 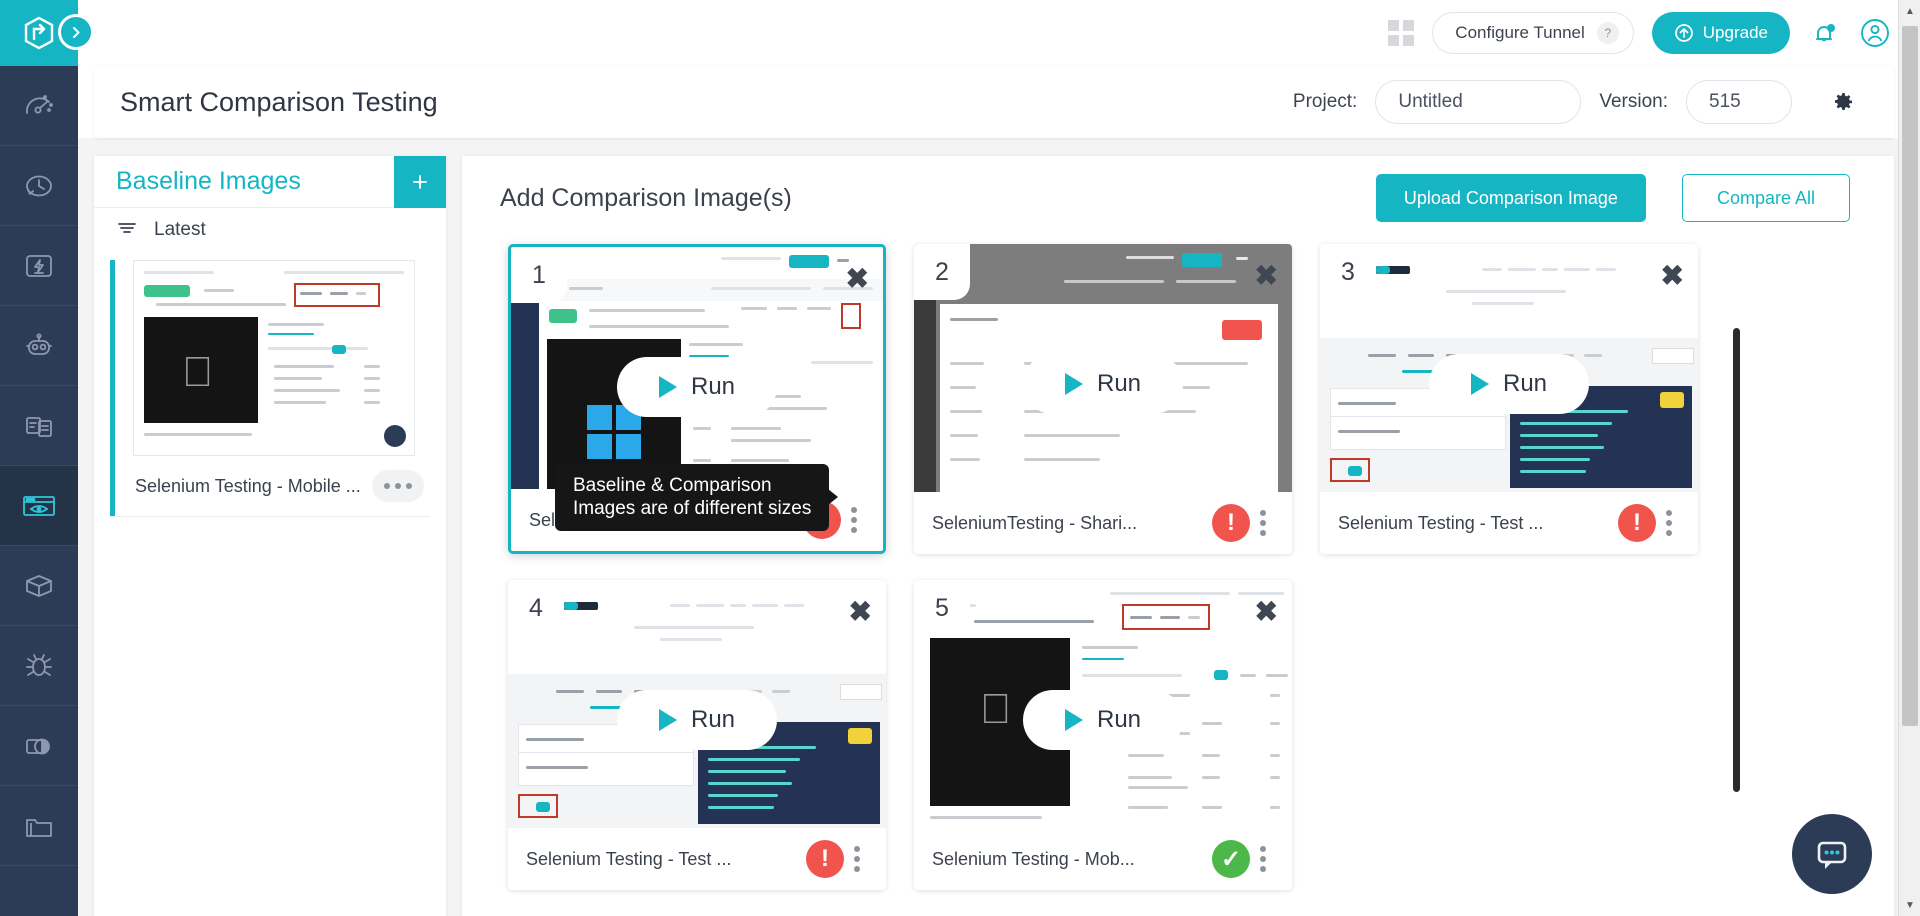 I want to click on sidebar-item-issue-tracker, so click(x=39, y=666).